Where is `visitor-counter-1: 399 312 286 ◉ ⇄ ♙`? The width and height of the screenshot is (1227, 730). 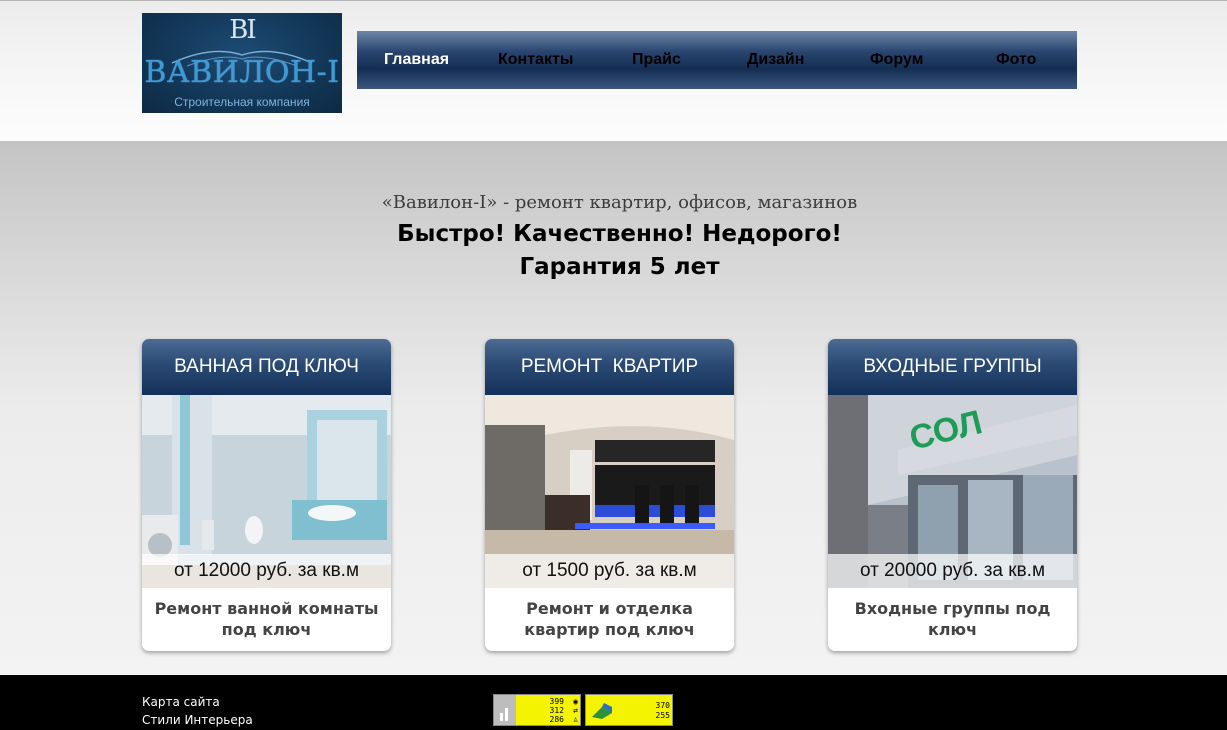 visitor-counter-1: 399 312 286 ◉ ⇄ ♙ is located at coordinates (537, 710).